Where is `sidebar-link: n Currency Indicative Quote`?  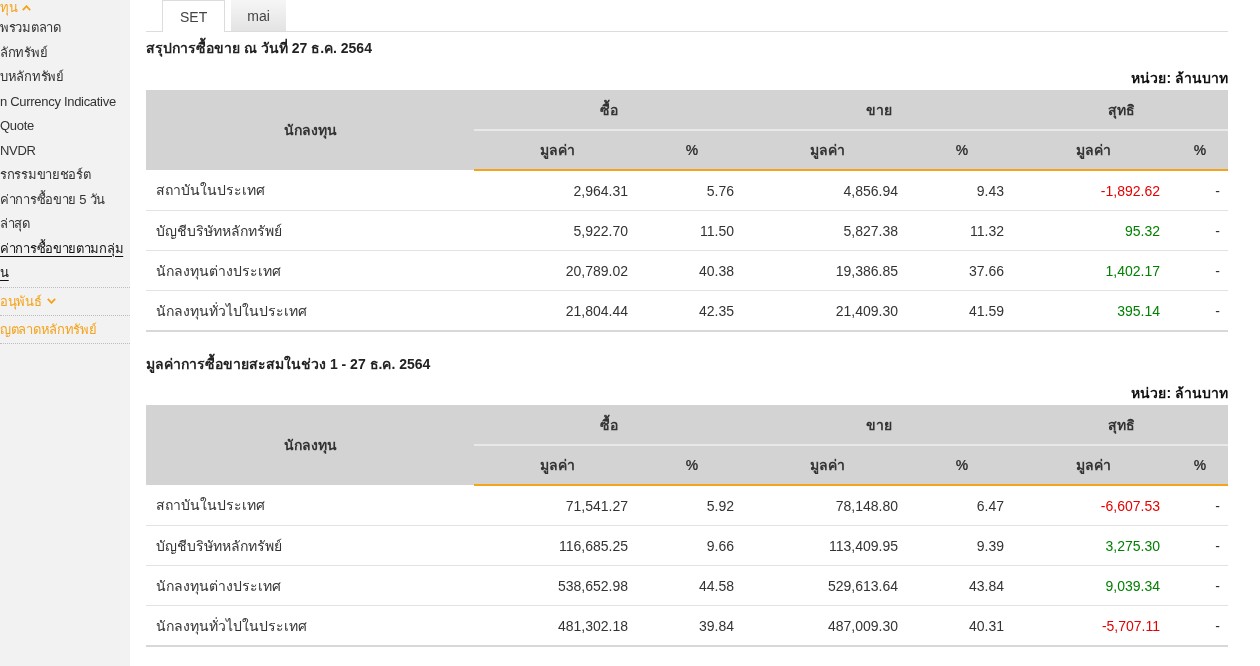
sidebar-link: n Currency Indicative Quote is located at coordinates (58, 114).